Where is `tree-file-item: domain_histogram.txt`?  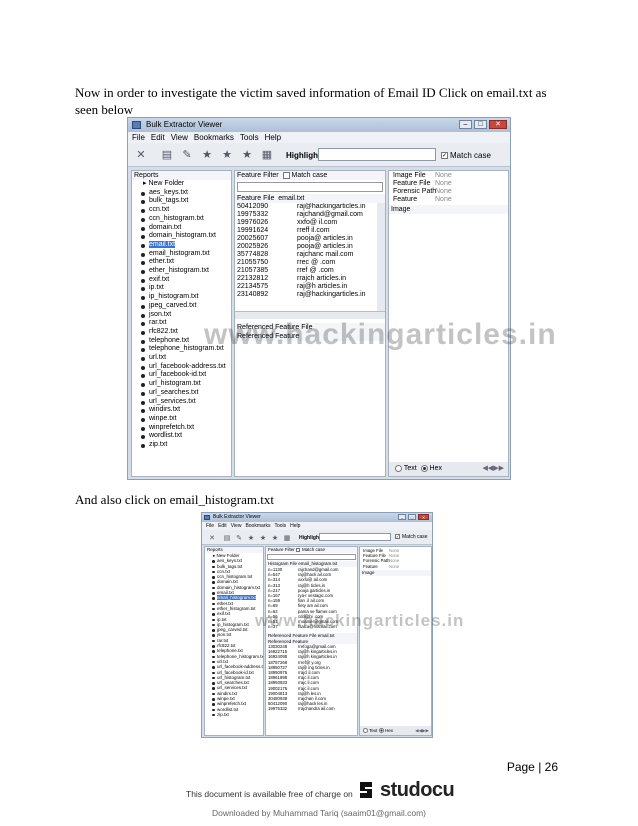 tree-file-item: domain_histogram.txt is located at coordinates (183, 236).